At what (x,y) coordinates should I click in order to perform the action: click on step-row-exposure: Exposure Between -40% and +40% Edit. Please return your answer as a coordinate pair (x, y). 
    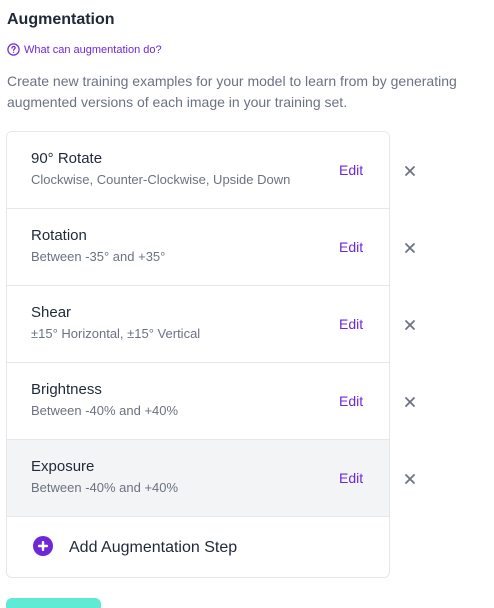
    Looking at the image, I should click on (198, 478).